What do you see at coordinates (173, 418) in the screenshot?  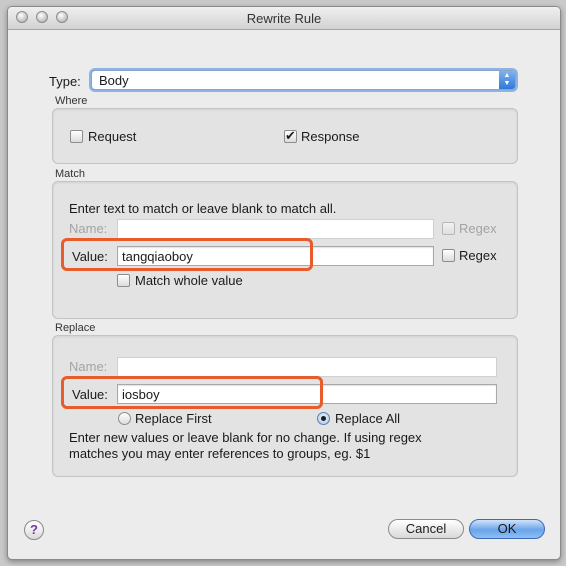 I see `replace-first-label: Replace First` at bounding box center [173, 418].